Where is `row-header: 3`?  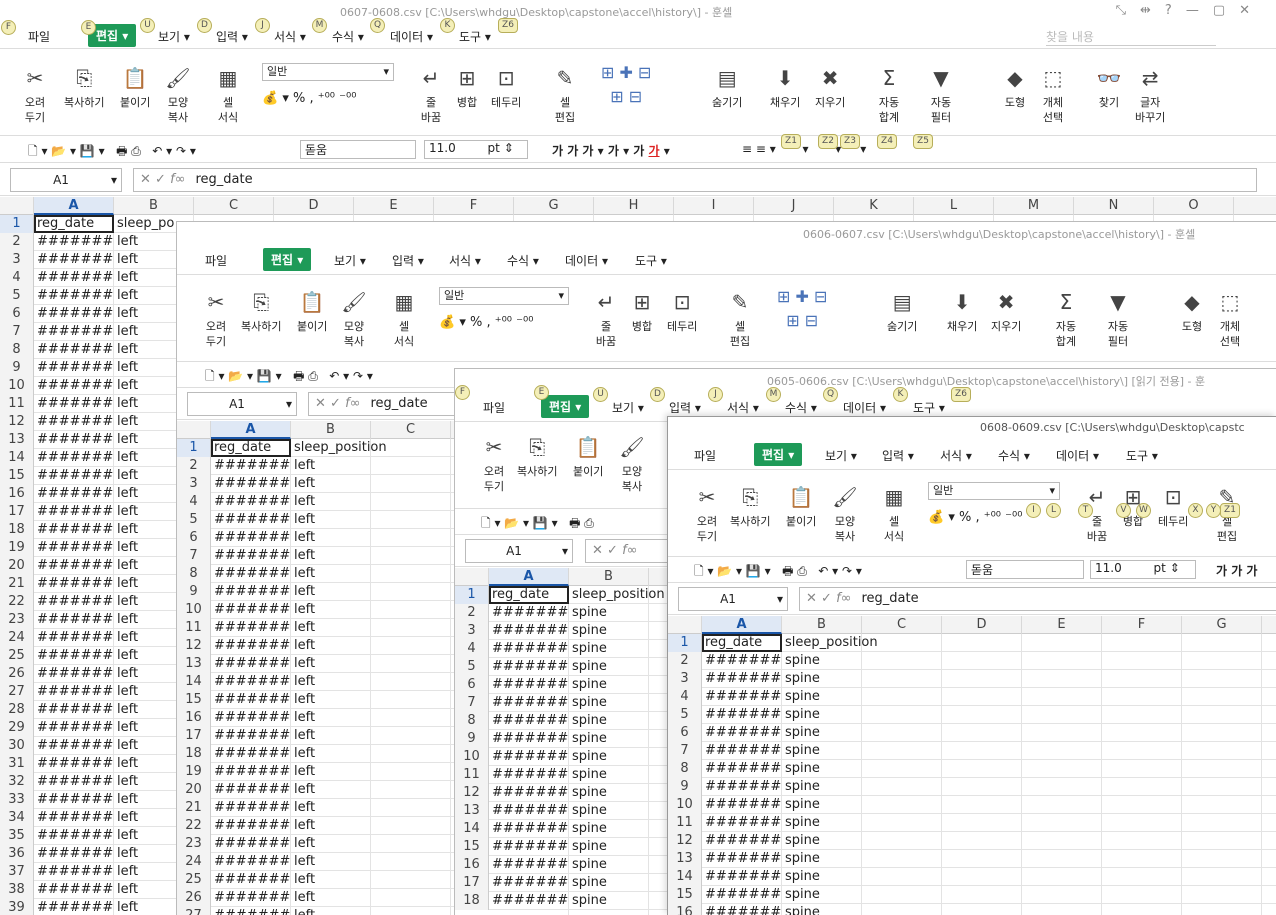 row-header: 3 is located at coordinates (194, 484).